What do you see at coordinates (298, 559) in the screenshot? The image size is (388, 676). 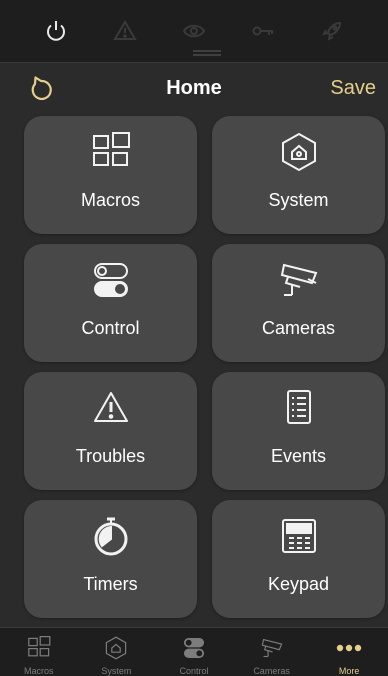 I see `tile-keypad: Keypad` at bounding box center [298, 559].